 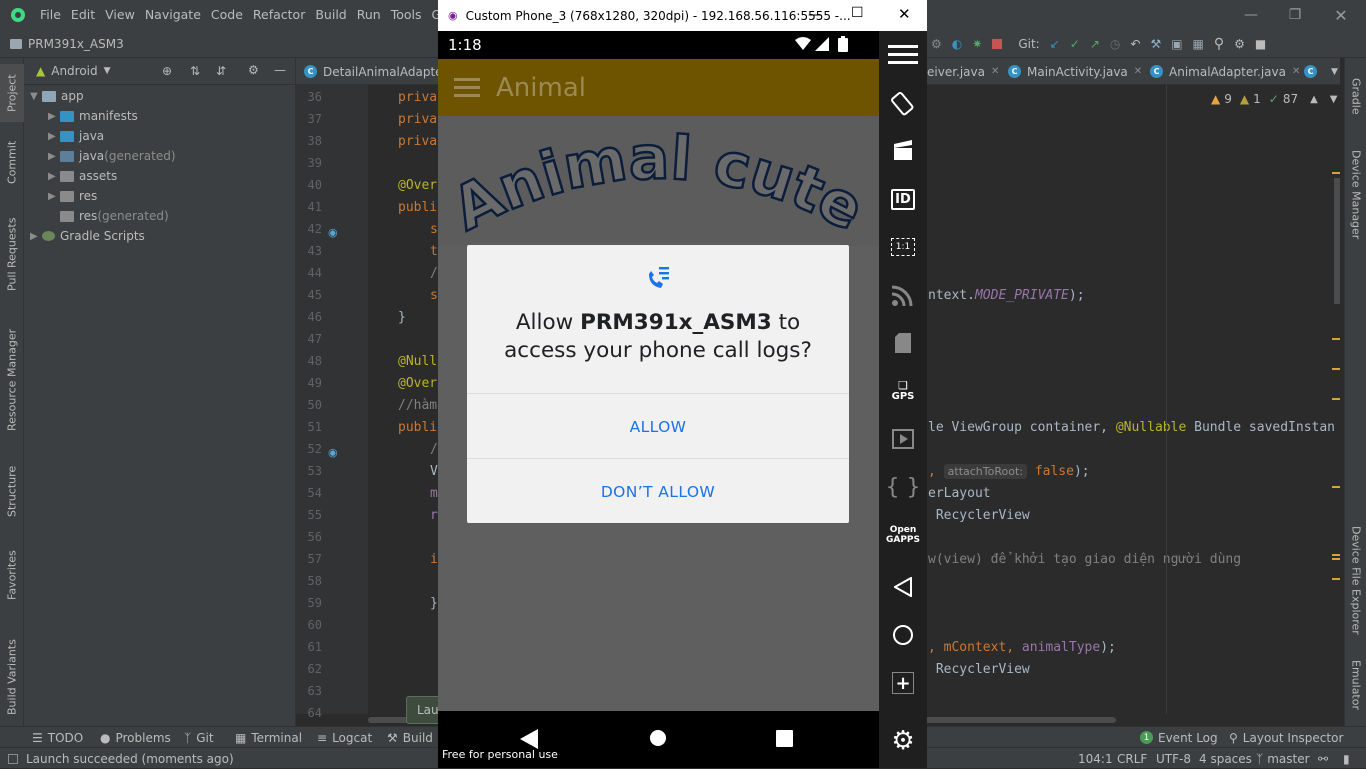 I want to click on code-line-51: publi, so click(x=417, y=427).